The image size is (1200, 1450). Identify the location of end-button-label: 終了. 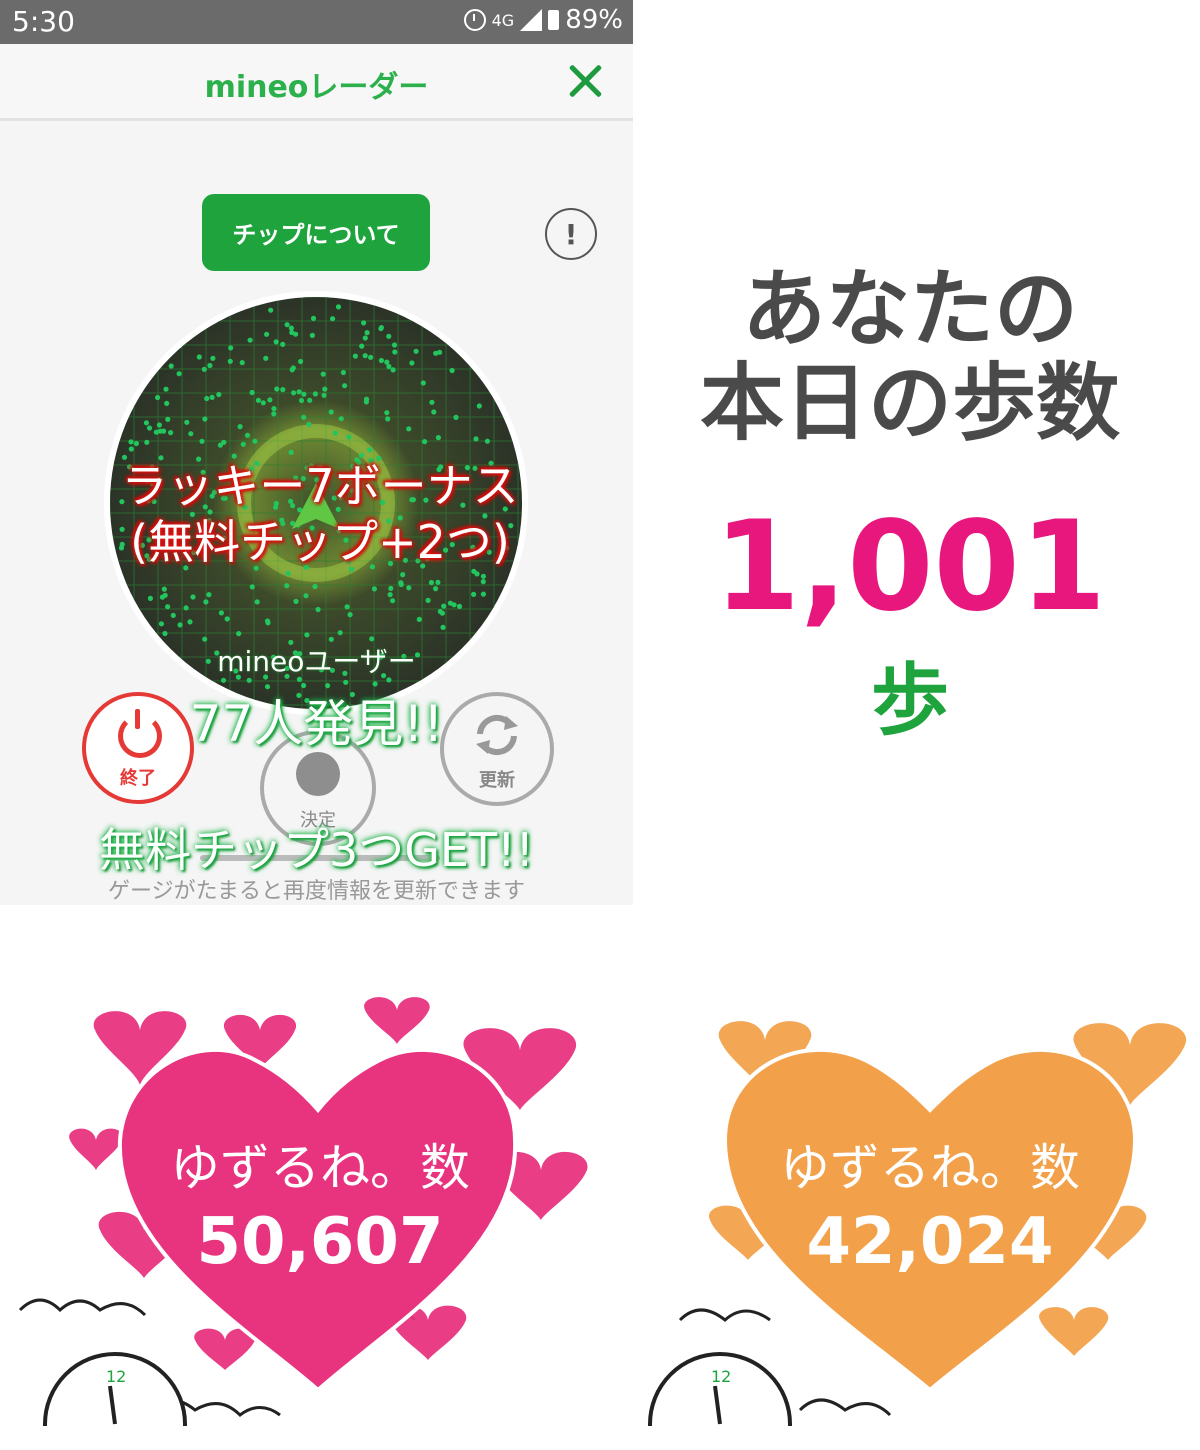
(138, 778).